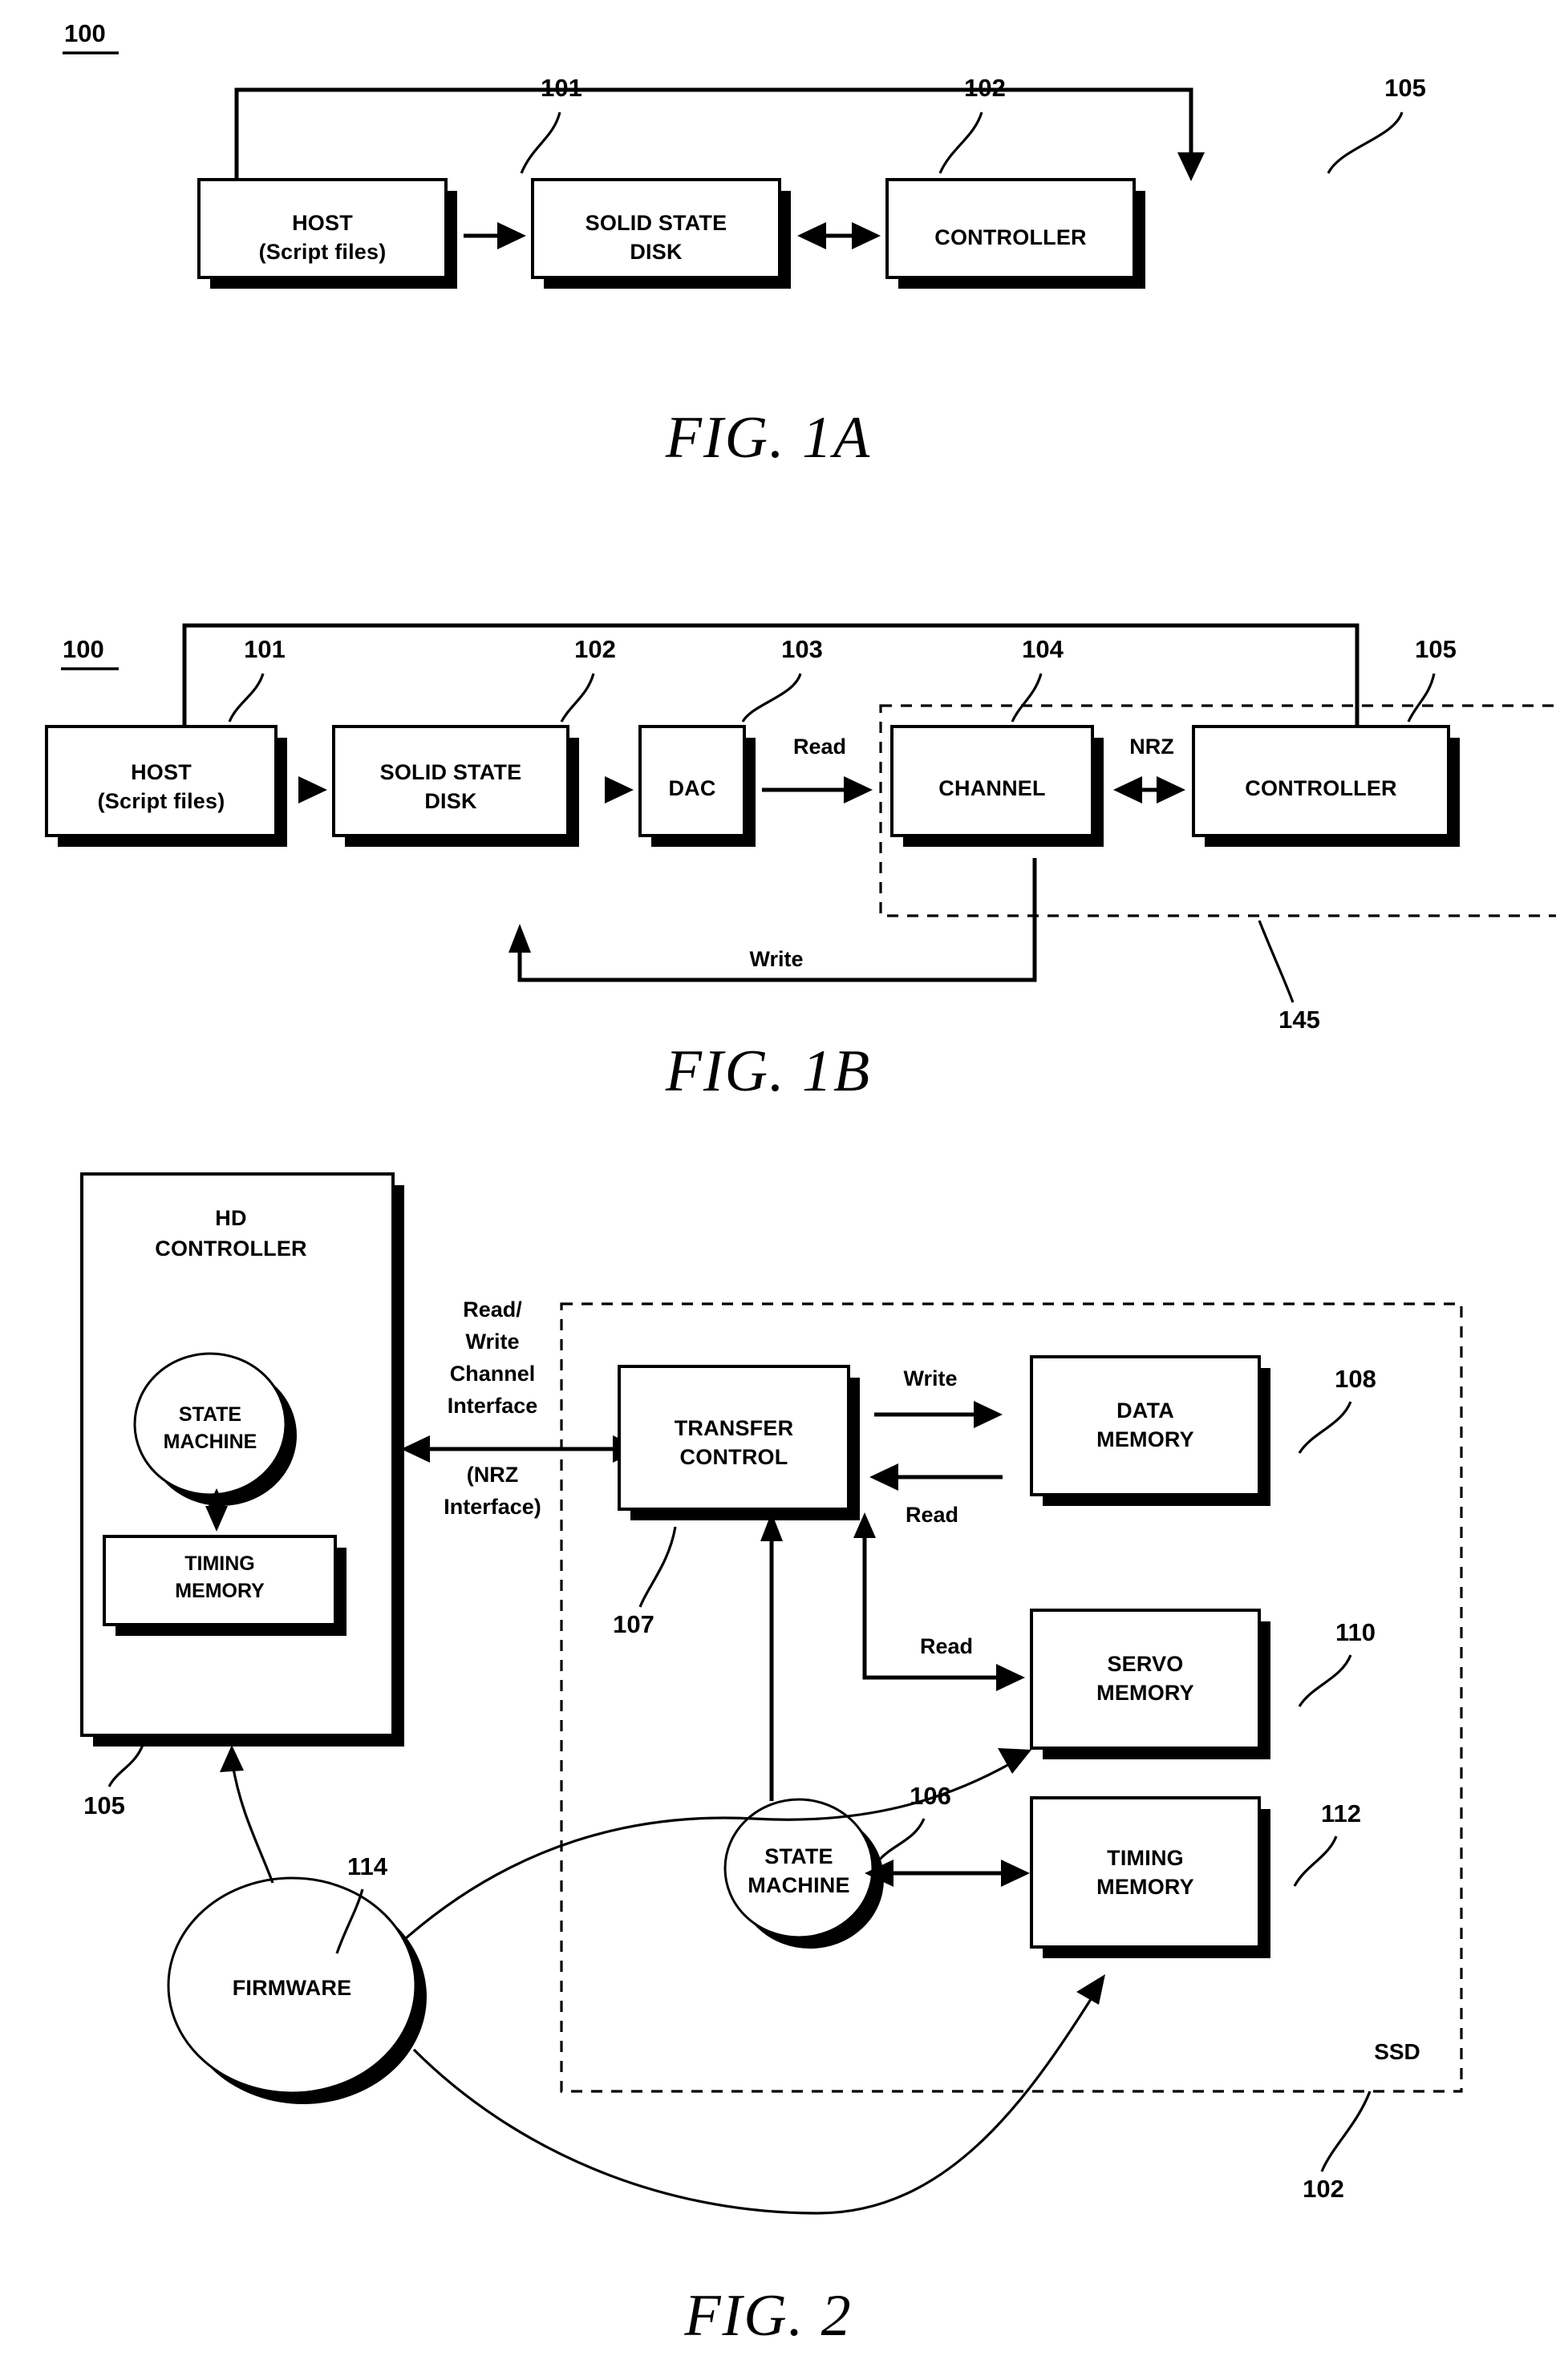 The width and height of the screenshot is (1556, 2380). I want to click on fig2-iface-line6: Interface), so click(492, 1507).